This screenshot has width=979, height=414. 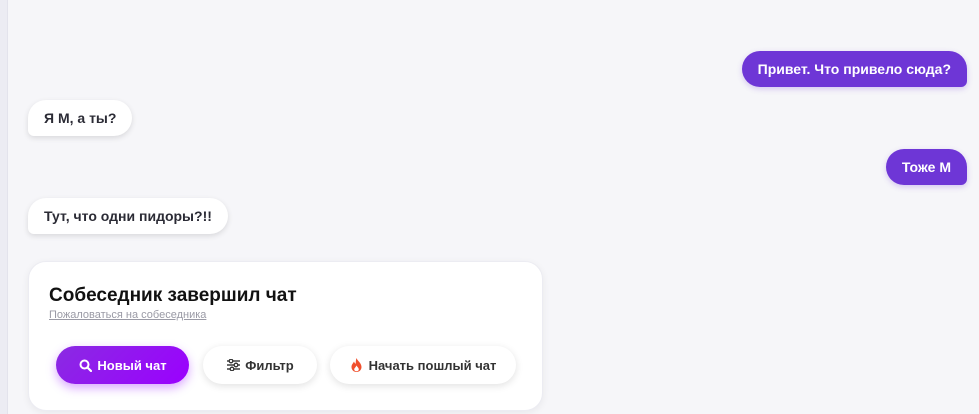 I want to click on message-outgoing: Привет. Что привело сюда?, so click(x=854, y=69).